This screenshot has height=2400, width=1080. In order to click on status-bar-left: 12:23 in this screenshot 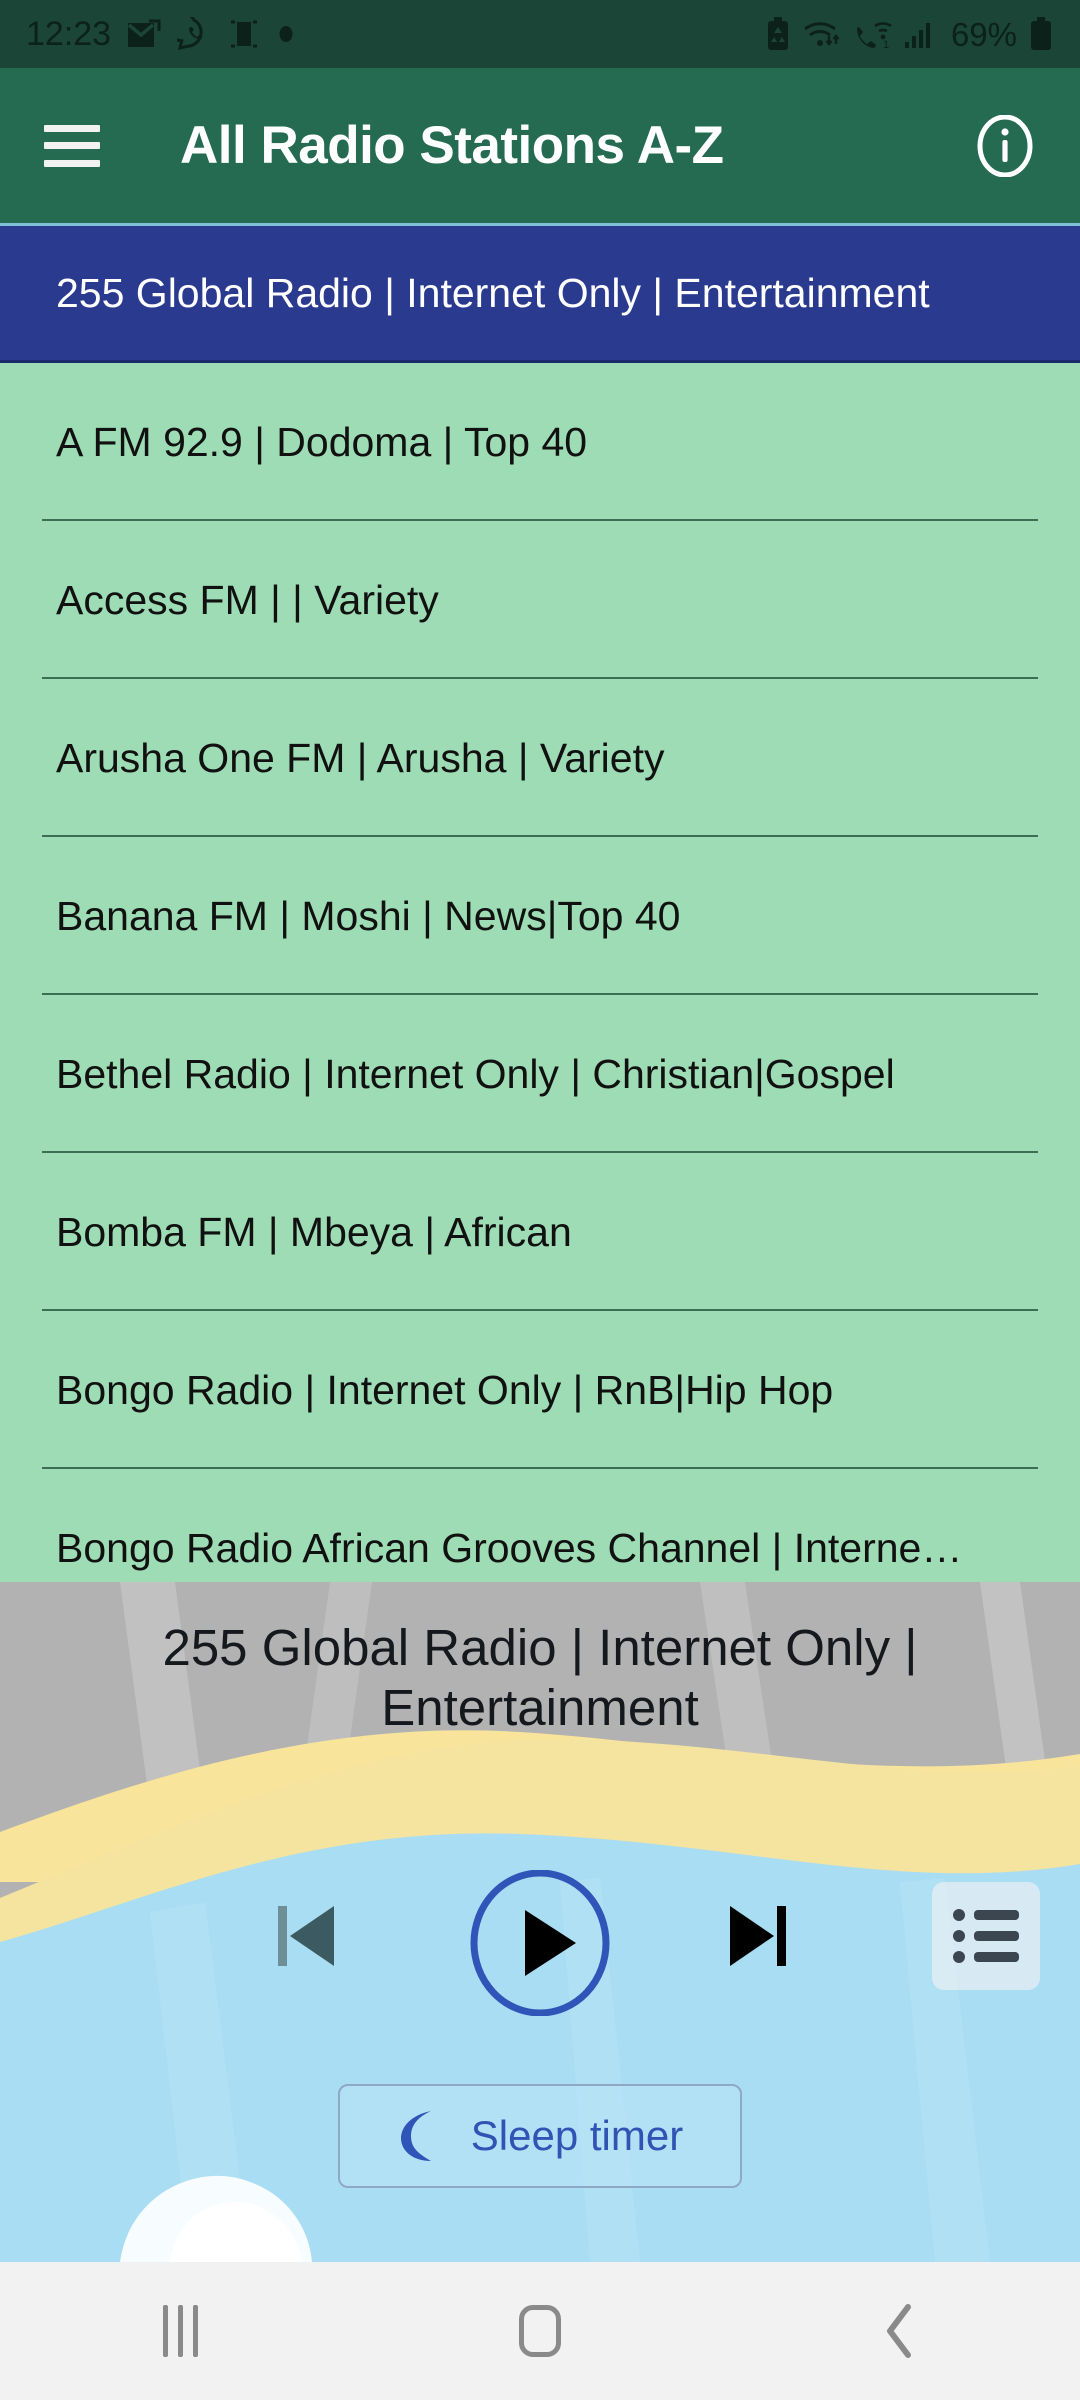, I will do `click(160, 34)`.